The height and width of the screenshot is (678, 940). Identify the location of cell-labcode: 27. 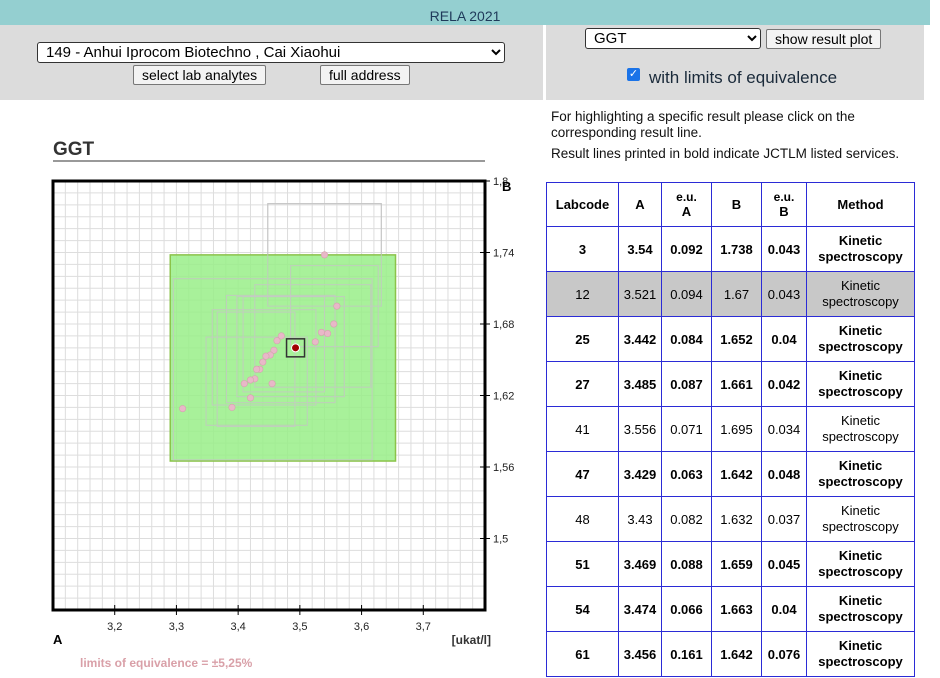
(582, 384).